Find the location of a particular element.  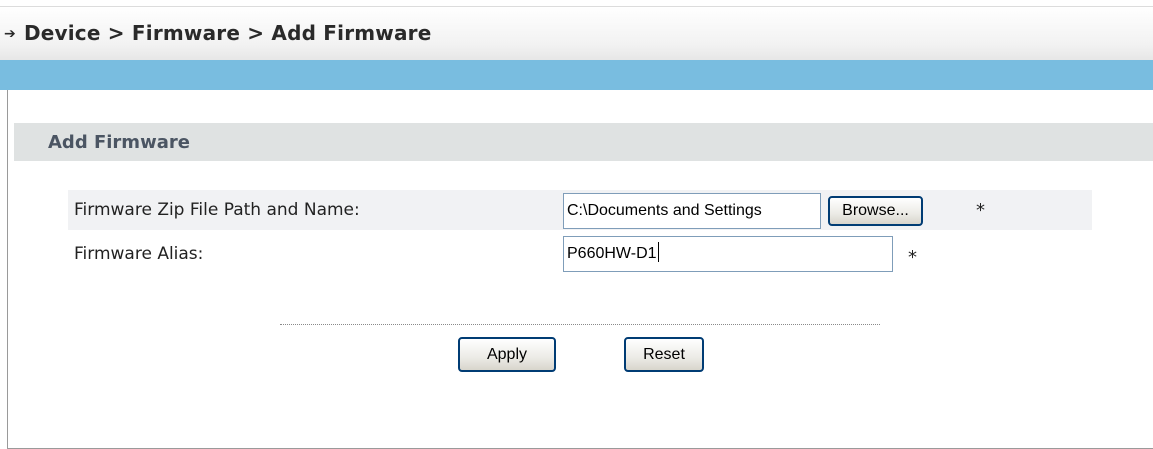

apply-button: Apply is located at coordinates (507, 354).